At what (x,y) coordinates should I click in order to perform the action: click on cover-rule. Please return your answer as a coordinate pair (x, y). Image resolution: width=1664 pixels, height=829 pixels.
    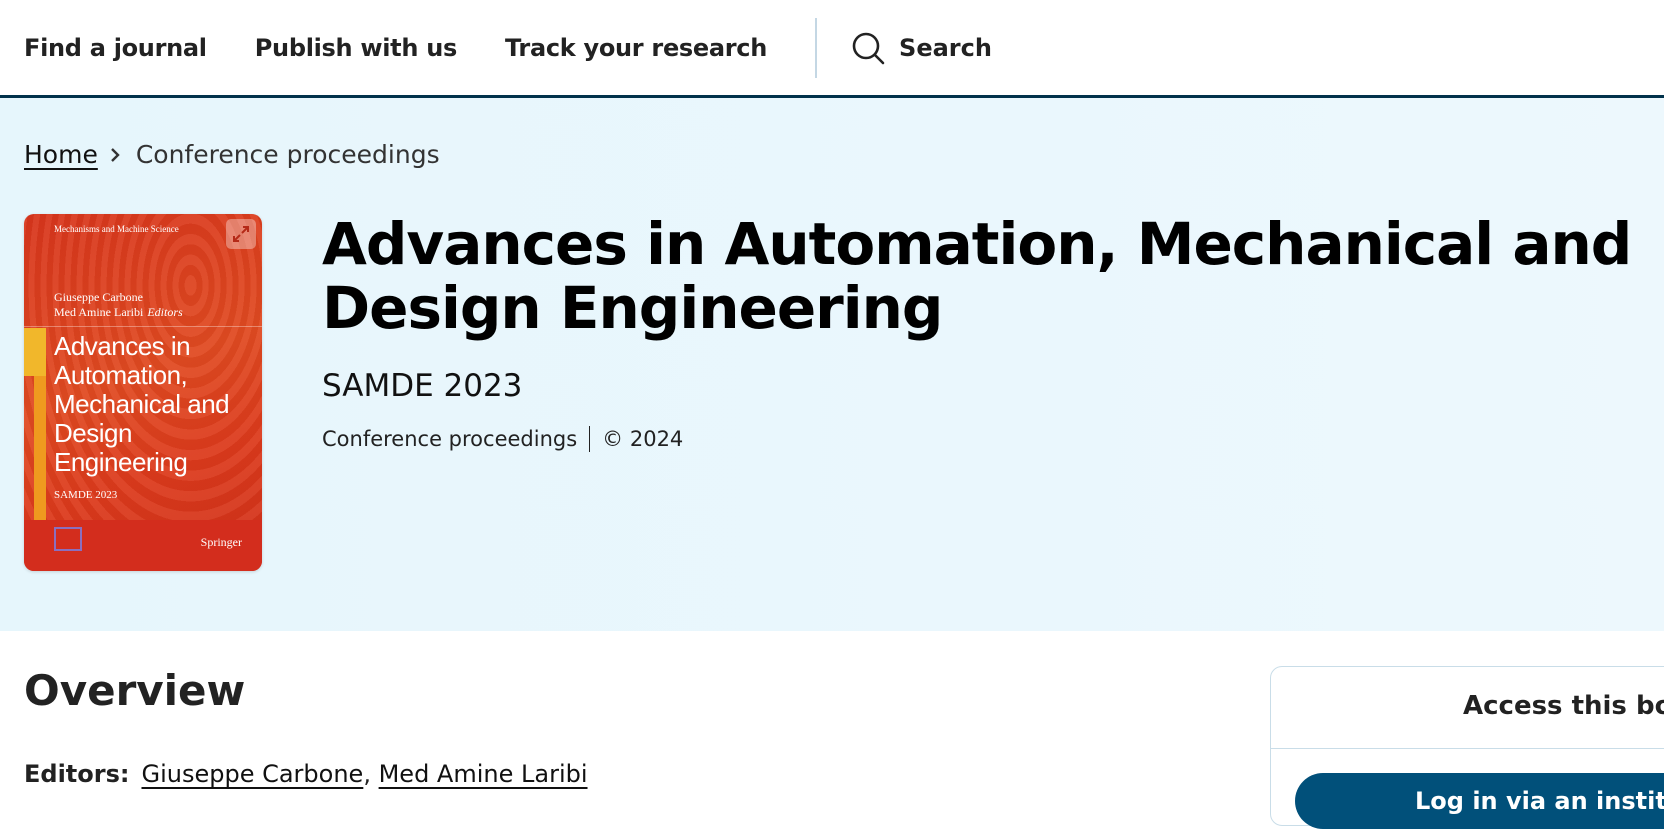
    Looking at the image, I should click on (143, 326).